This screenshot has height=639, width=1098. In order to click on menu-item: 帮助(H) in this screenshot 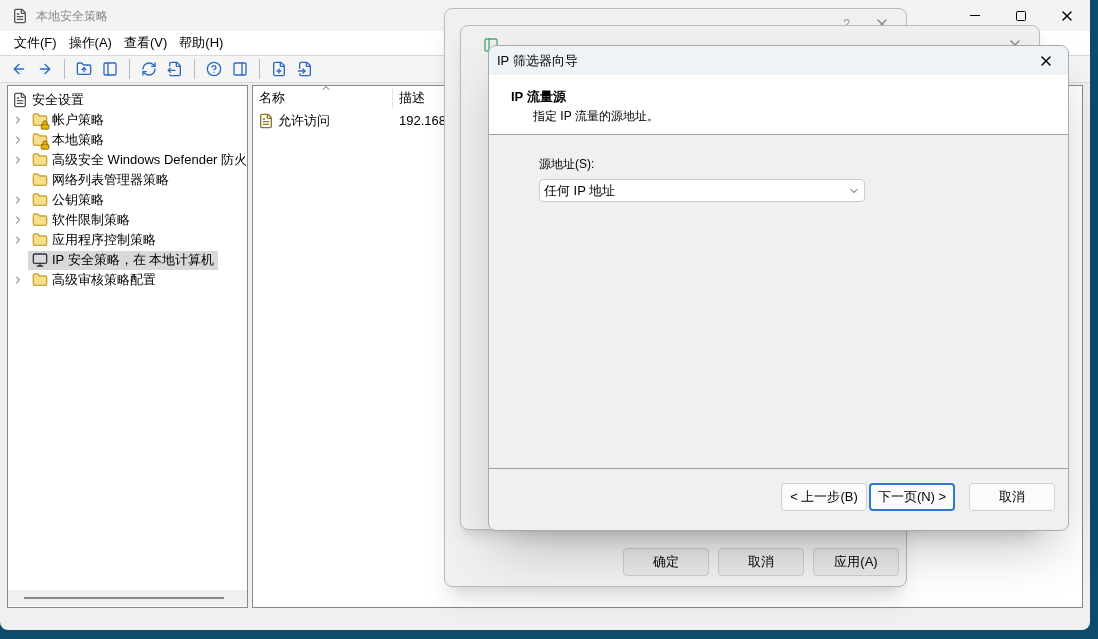, I will do `click(201, 43)`.